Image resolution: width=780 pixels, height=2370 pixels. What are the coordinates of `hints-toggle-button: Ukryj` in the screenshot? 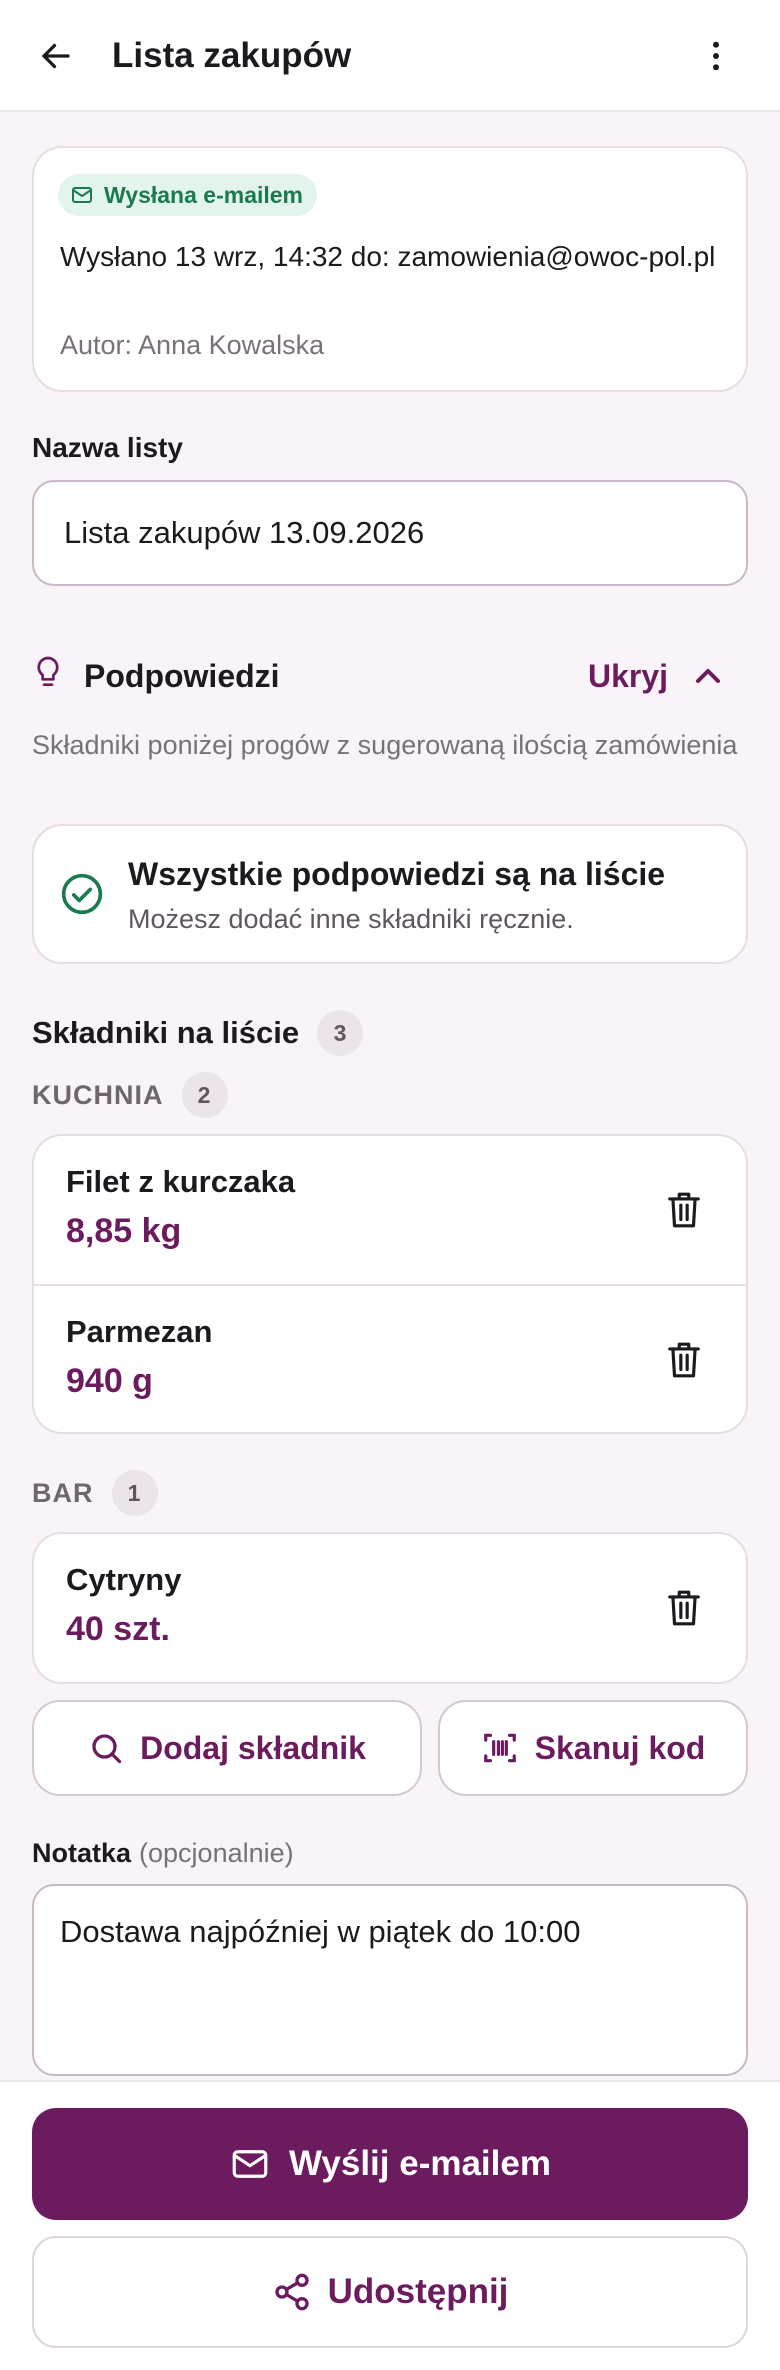 It's located at (628, 676).